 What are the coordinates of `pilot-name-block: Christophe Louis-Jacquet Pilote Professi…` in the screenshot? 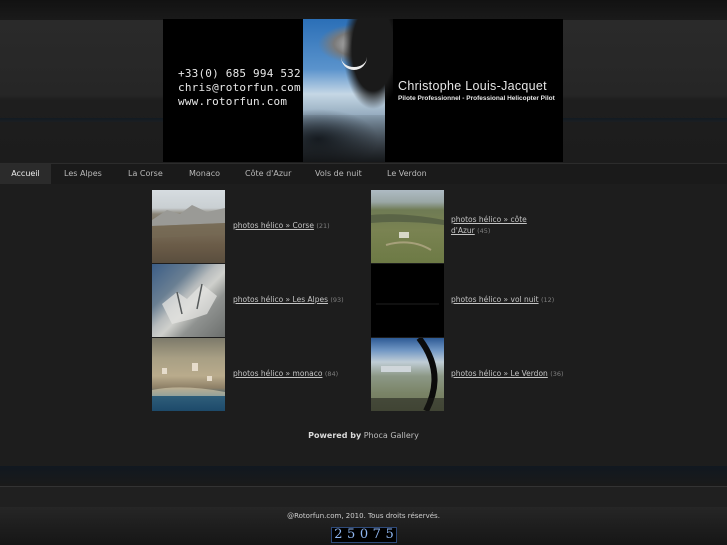 It's located at (478, 90).